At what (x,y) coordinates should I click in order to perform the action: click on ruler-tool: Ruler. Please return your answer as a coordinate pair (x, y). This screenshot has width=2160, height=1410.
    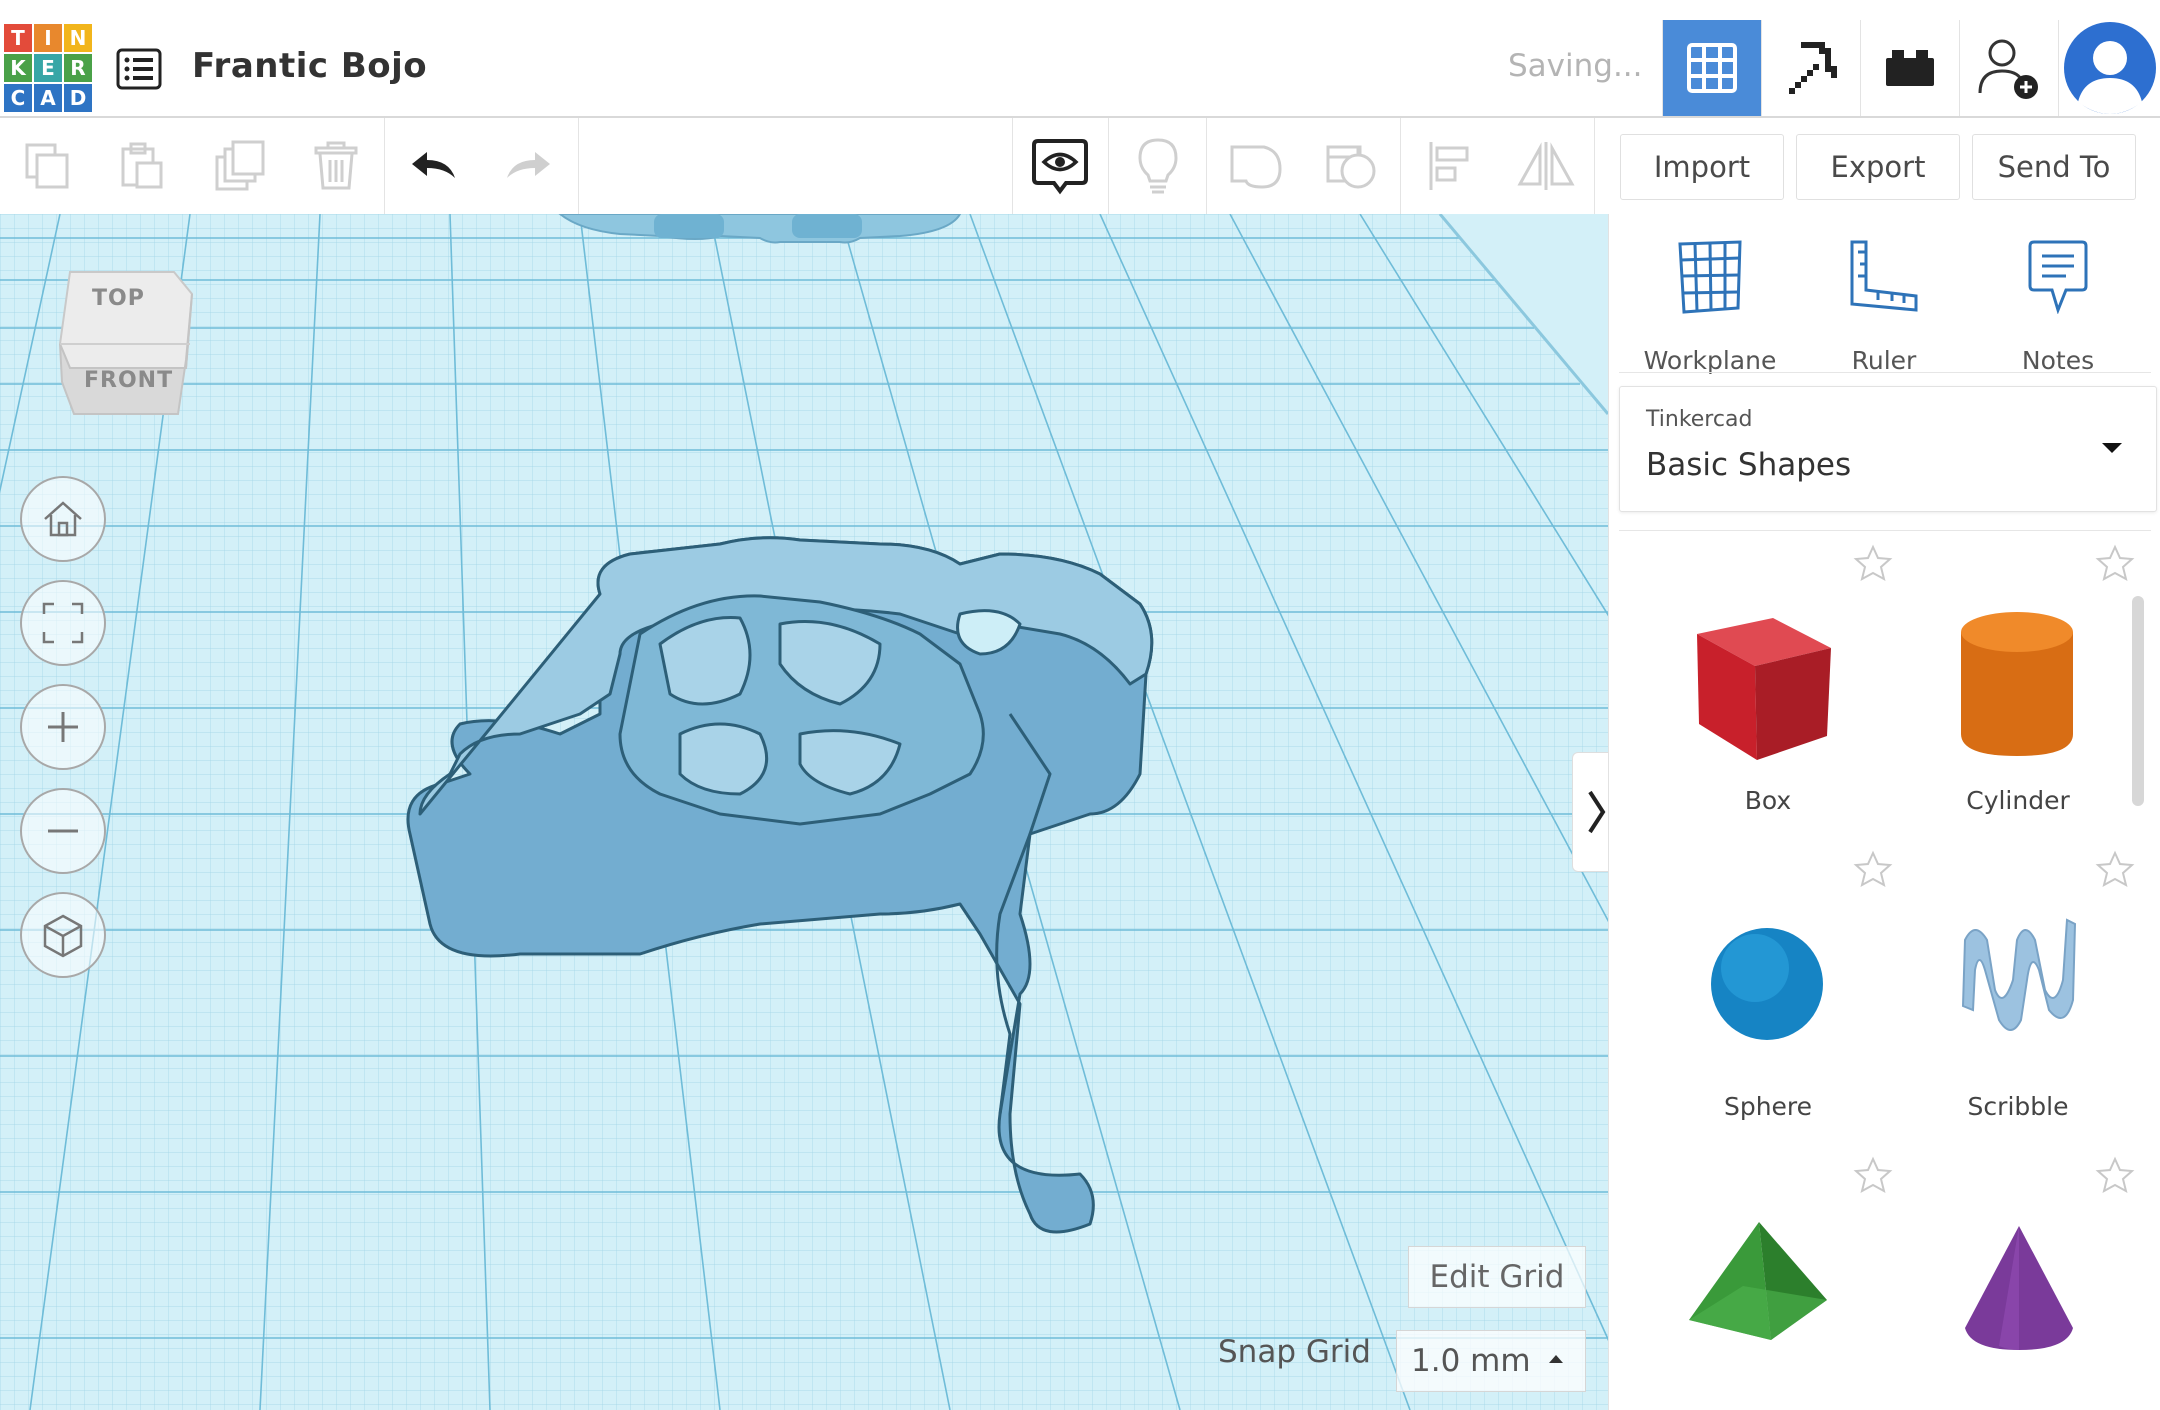
    Looking at the image, I should click on (1884, 304).